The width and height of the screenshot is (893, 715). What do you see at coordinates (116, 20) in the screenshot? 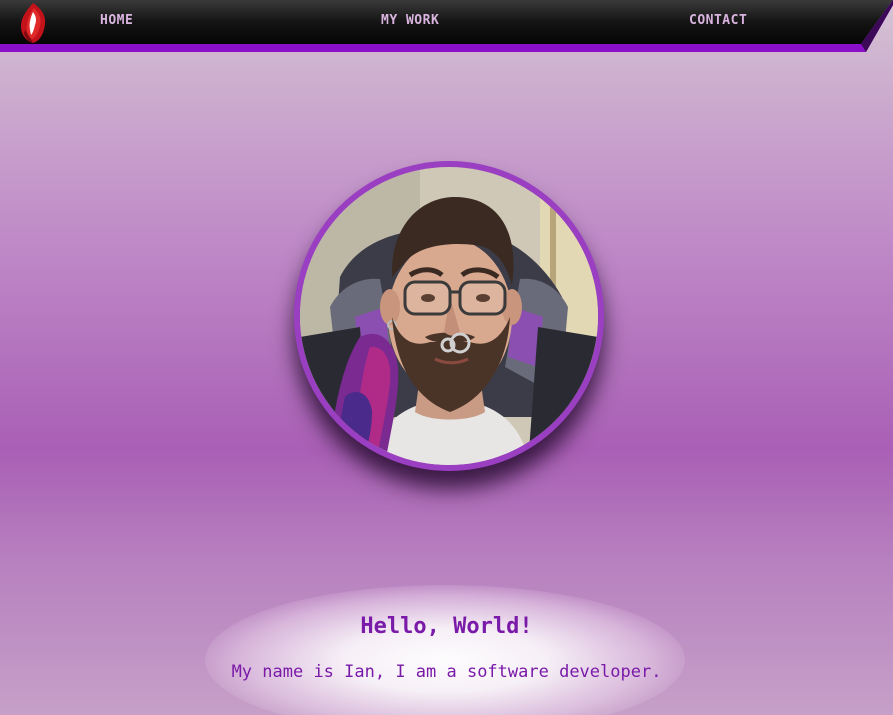
I see `nav-home-link: HOME` at bounding box center [116, 20].